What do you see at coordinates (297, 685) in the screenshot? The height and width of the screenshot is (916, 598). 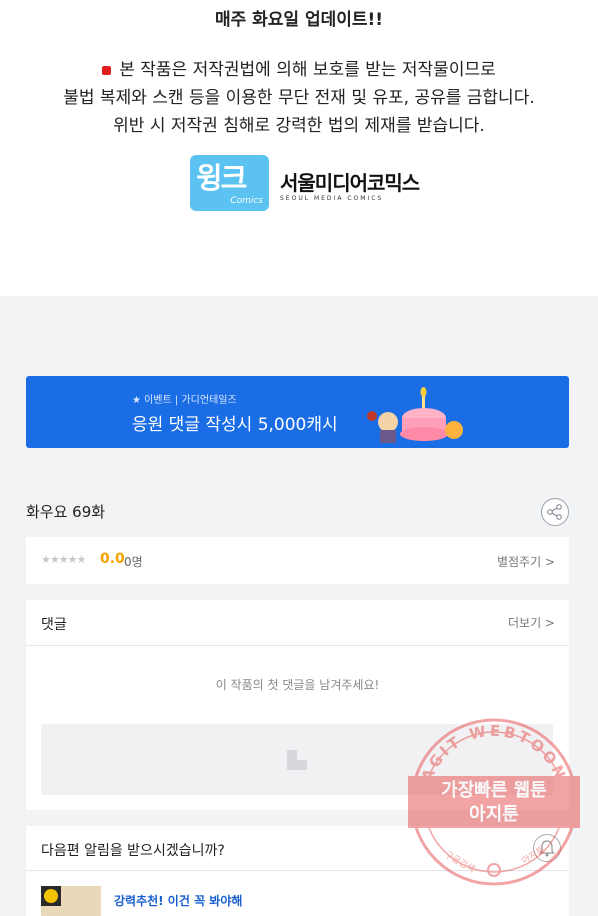 I see `empty-comment-message: 이 작품의 첫 댓글을 남겨주세요!` at bounding box center [297, 685].